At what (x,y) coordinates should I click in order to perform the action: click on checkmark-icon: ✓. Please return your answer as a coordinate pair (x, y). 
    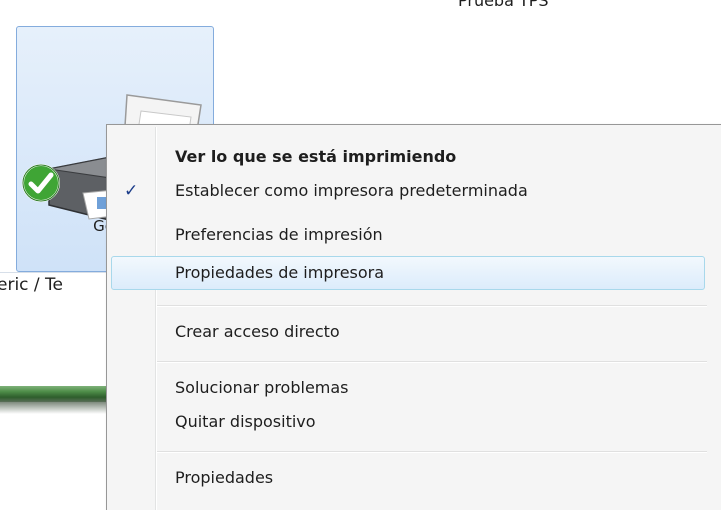
    Looking at the image, I should click on (131, 191).